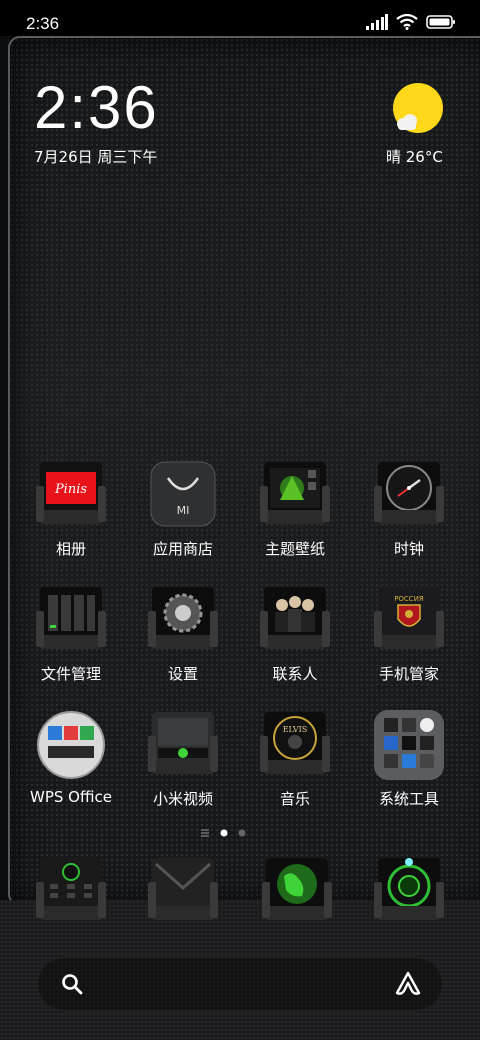 The image size is (480, 1040). What do you see at coordinates (295, 495) in the screenshot?
I see `themes-icon` at bounding box center [295, 495].